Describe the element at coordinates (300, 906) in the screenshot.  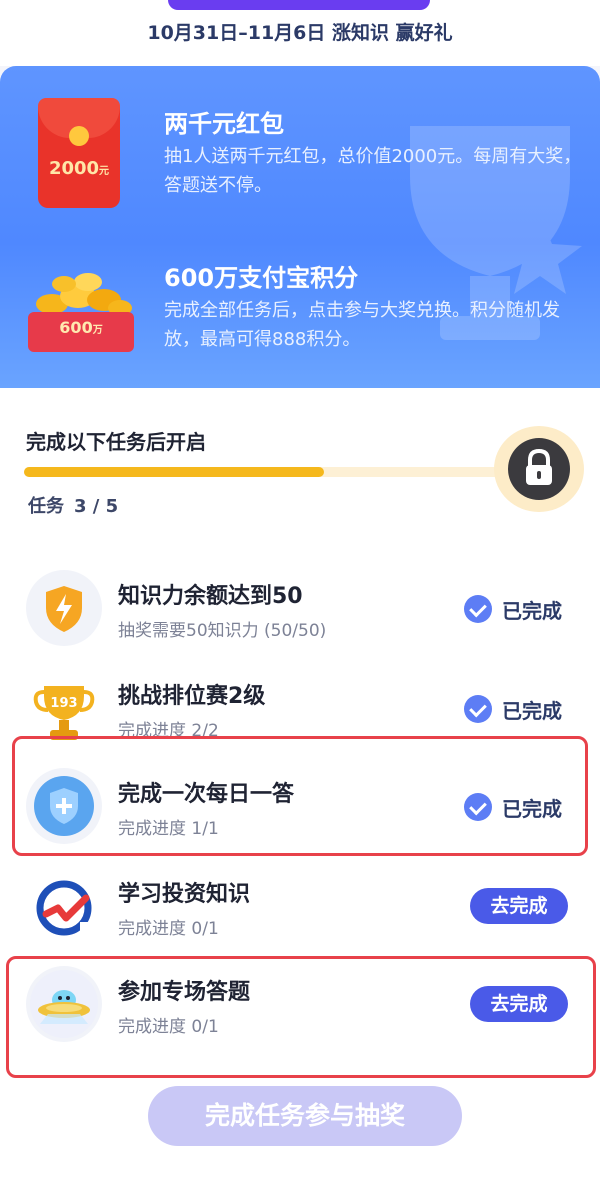
I see `task-row-investment-knowledge: 学习投资知识 完成进度 0/1 去完成` at that location.